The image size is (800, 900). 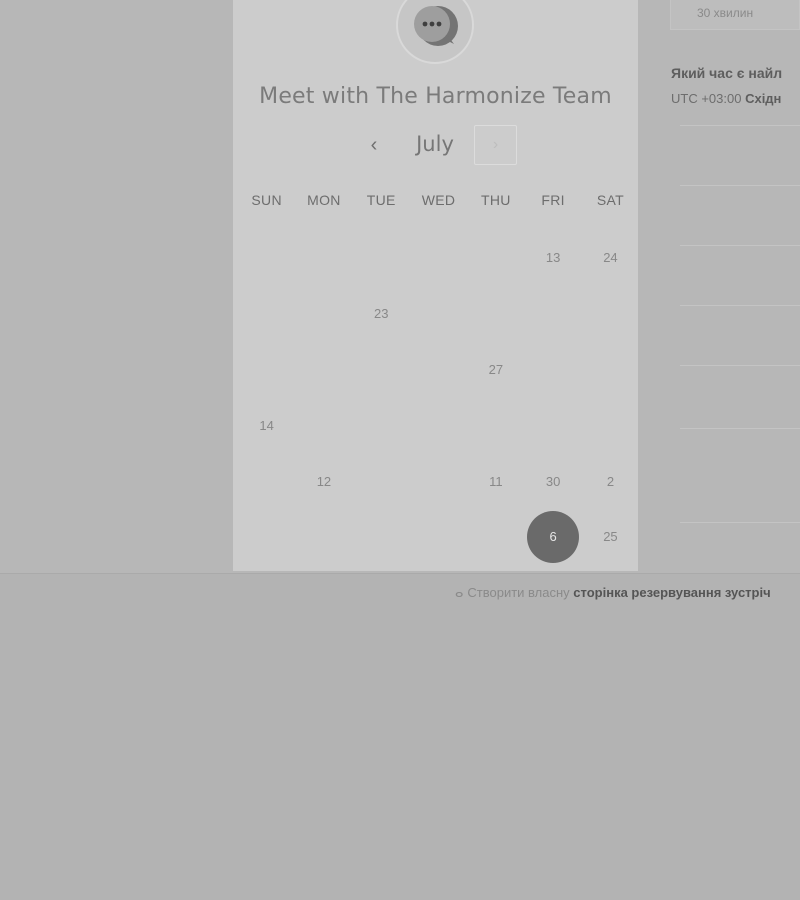 I want to click on footer-link: сторінка резервування зустріч, so click(x=671, y=592).